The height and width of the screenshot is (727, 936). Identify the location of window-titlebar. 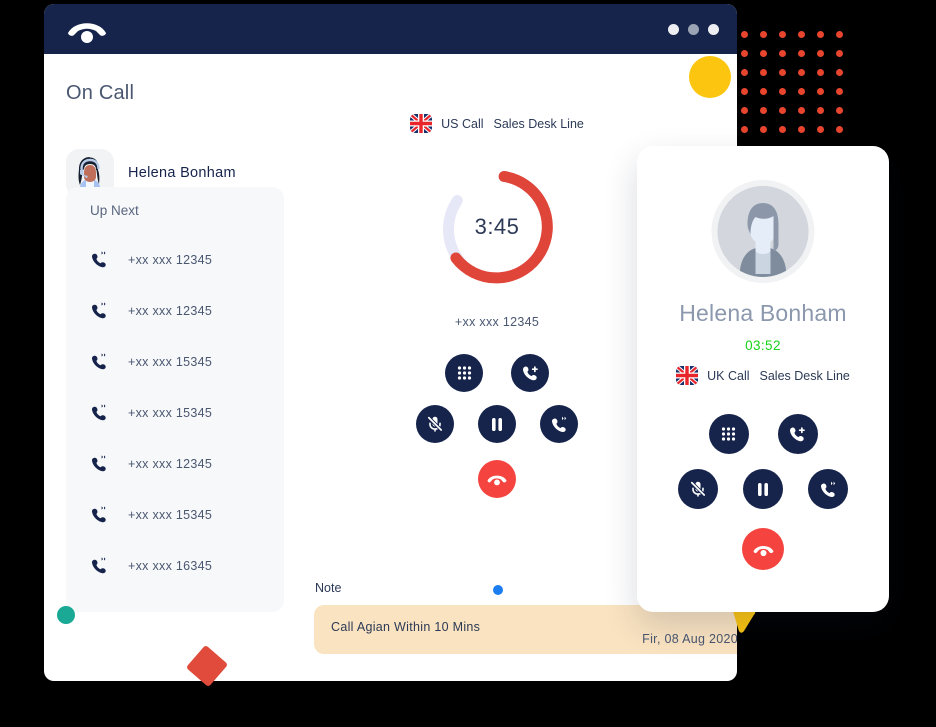
(390, 29).